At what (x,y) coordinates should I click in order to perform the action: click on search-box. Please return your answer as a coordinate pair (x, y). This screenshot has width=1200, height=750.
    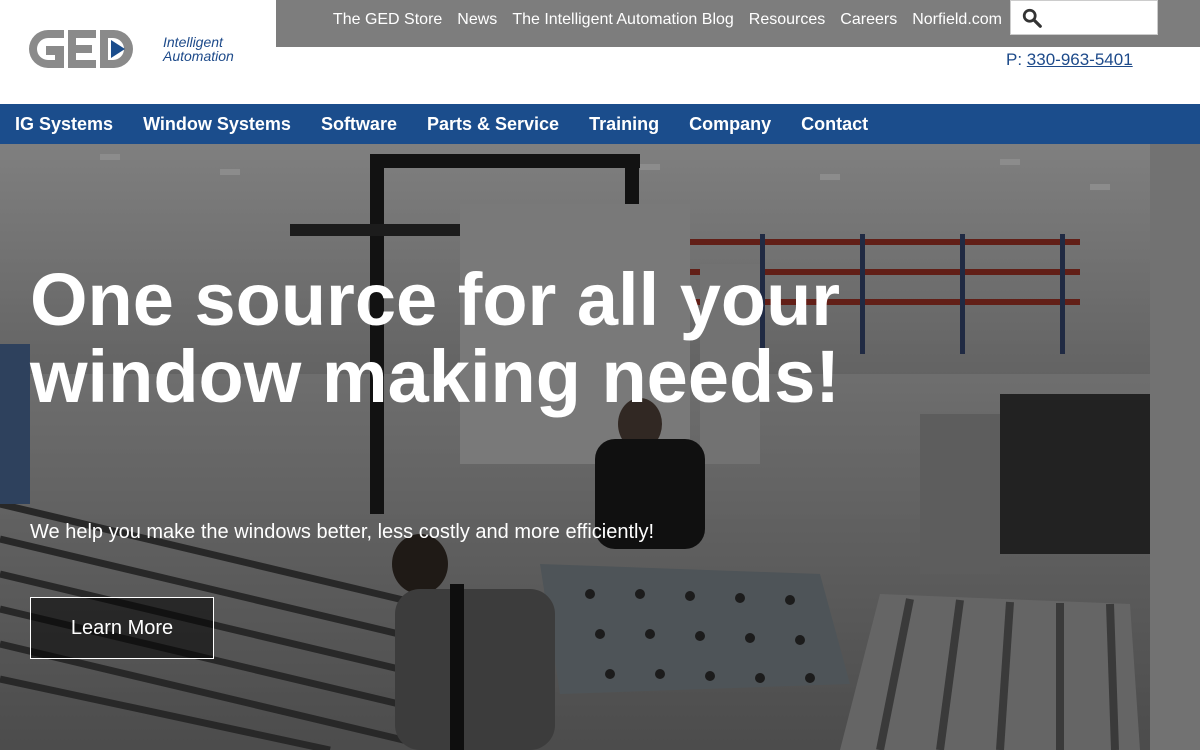
    Looking at the image, I should click on (1084, 17).